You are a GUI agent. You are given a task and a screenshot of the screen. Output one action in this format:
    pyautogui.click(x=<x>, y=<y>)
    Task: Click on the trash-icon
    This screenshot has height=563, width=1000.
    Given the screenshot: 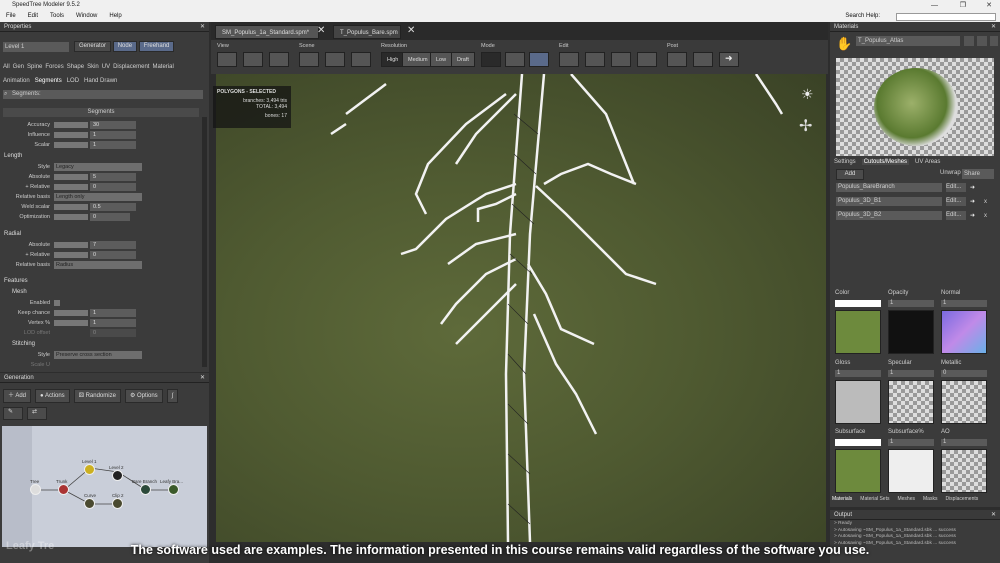 What is the action you would take?
    pyautogui.click(x=994, y=41)
    